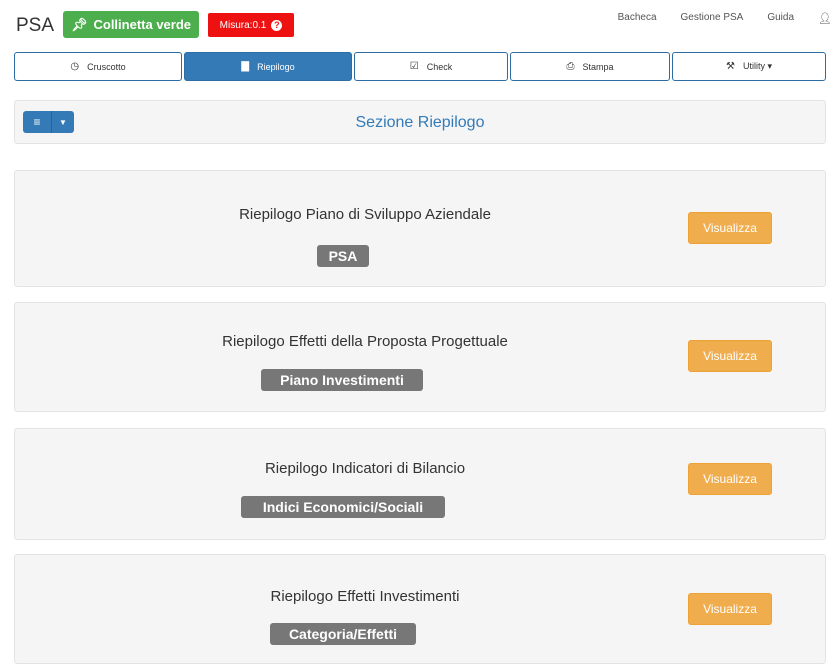  I want to click on card-label: Indici Economici/Sociali, so click(343, 507).